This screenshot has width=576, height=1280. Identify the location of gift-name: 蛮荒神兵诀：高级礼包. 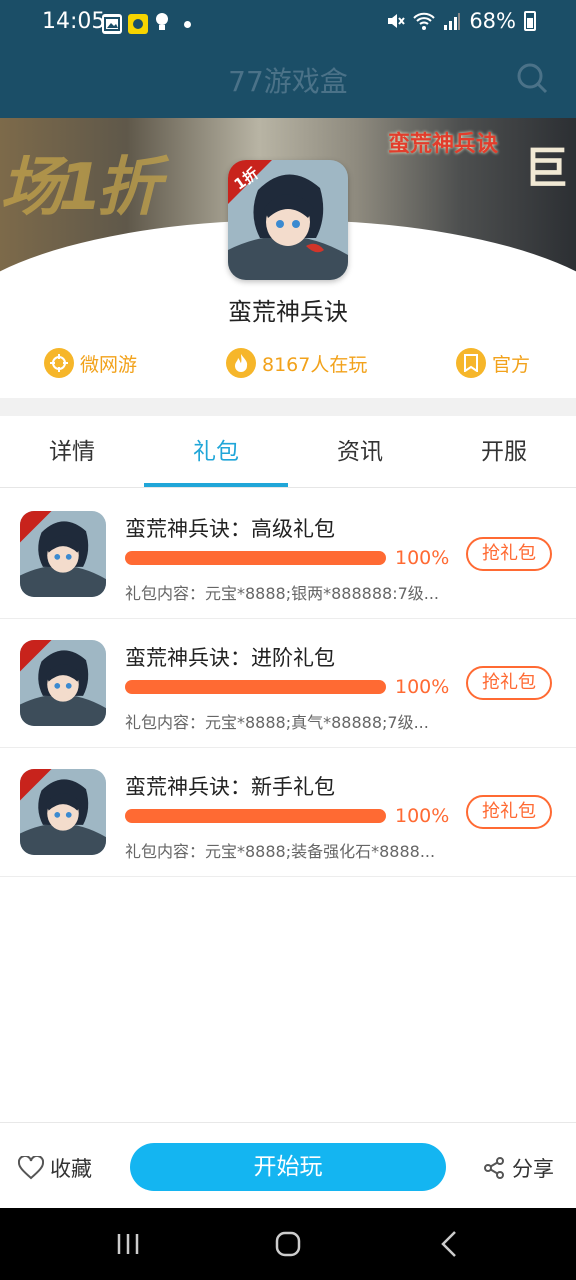
(230, 529).